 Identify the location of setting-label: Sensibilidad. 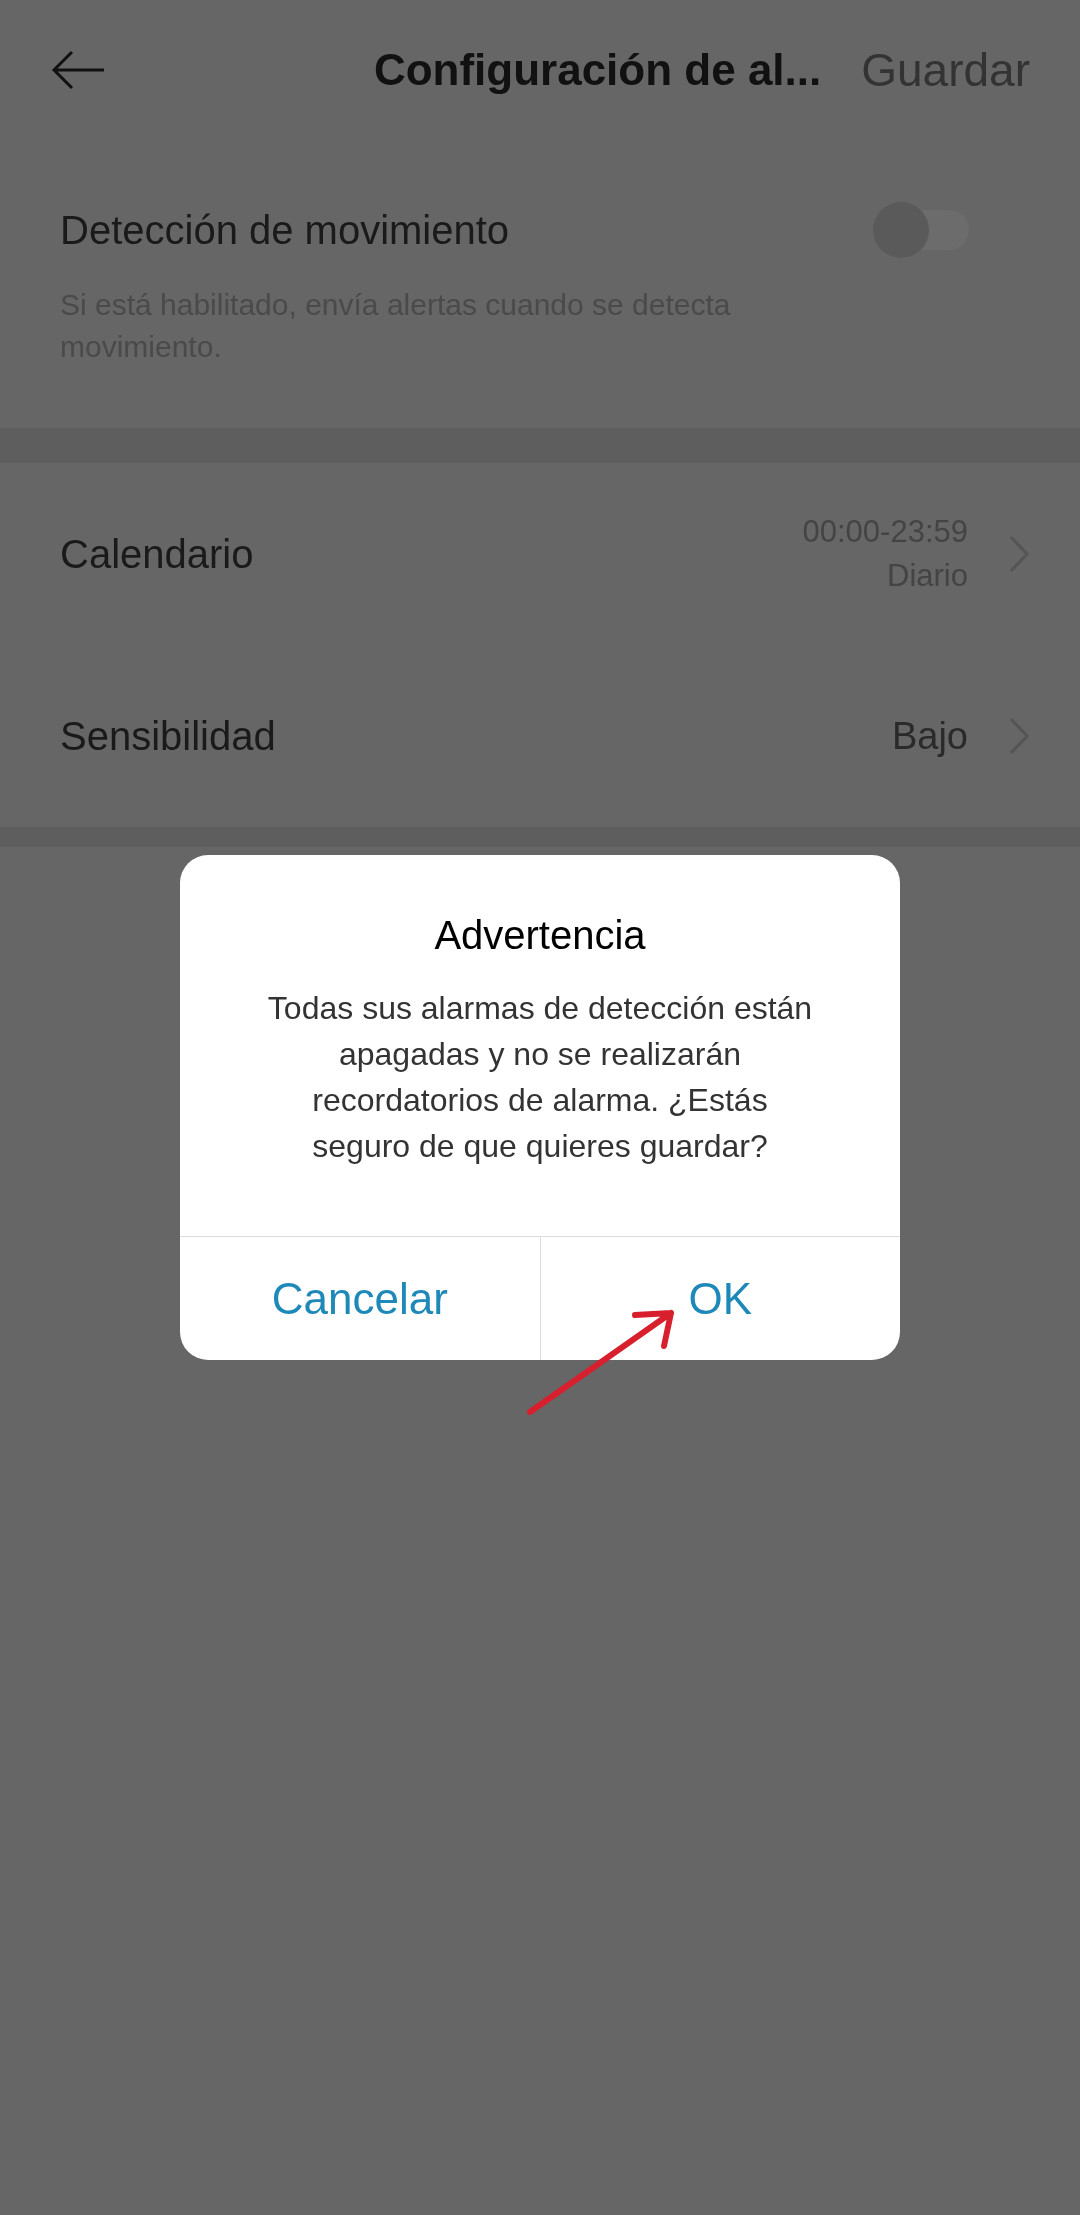
(168, 736).